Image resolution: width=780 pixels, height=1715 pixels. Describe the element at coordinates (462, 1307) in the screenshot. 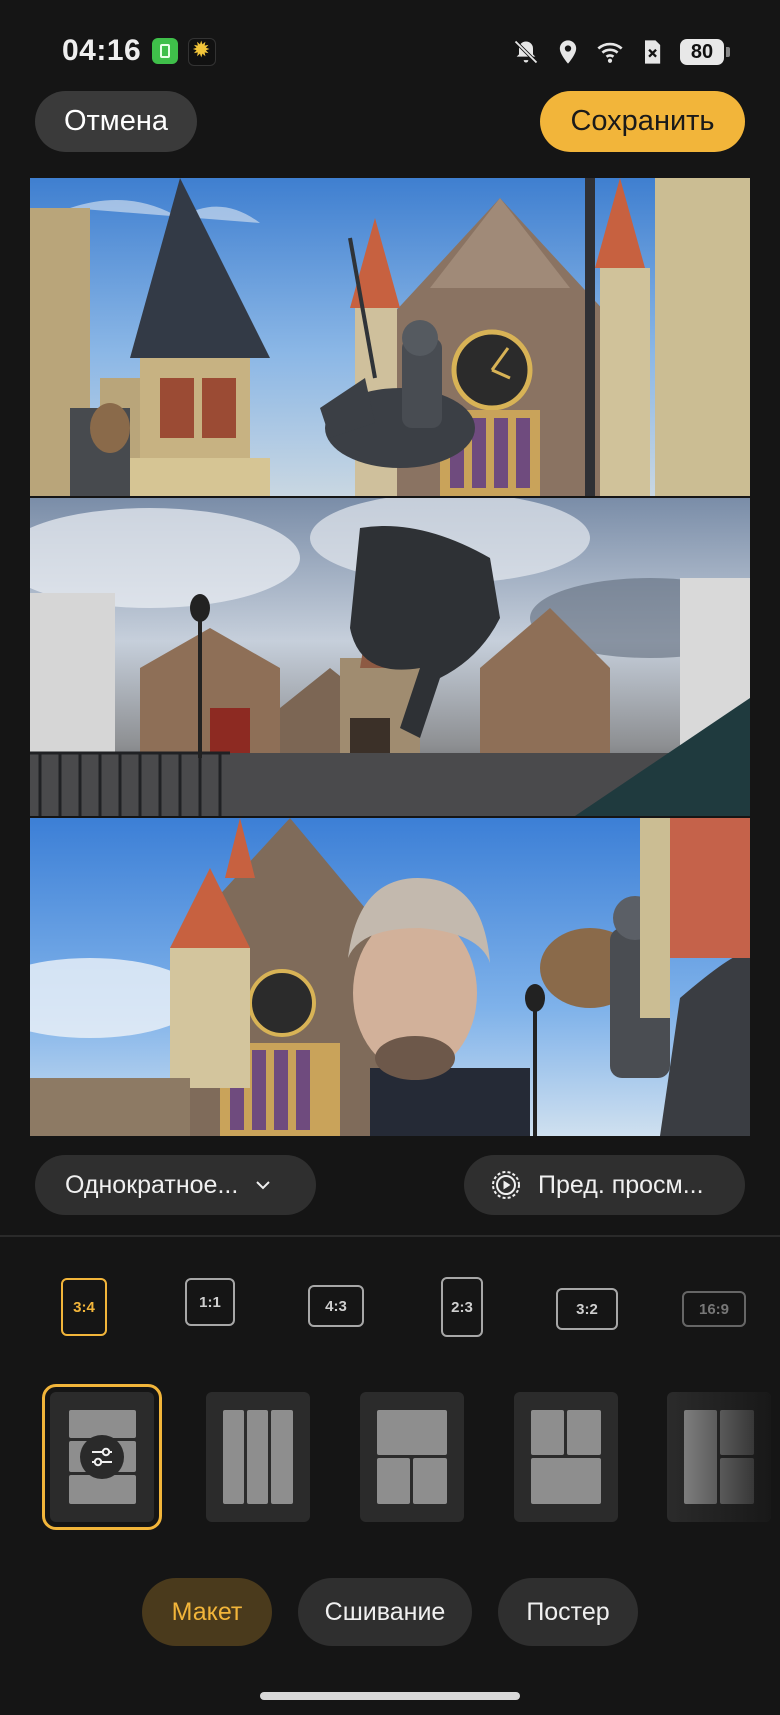

I see `ratio-2-3: 2:3` at that location.